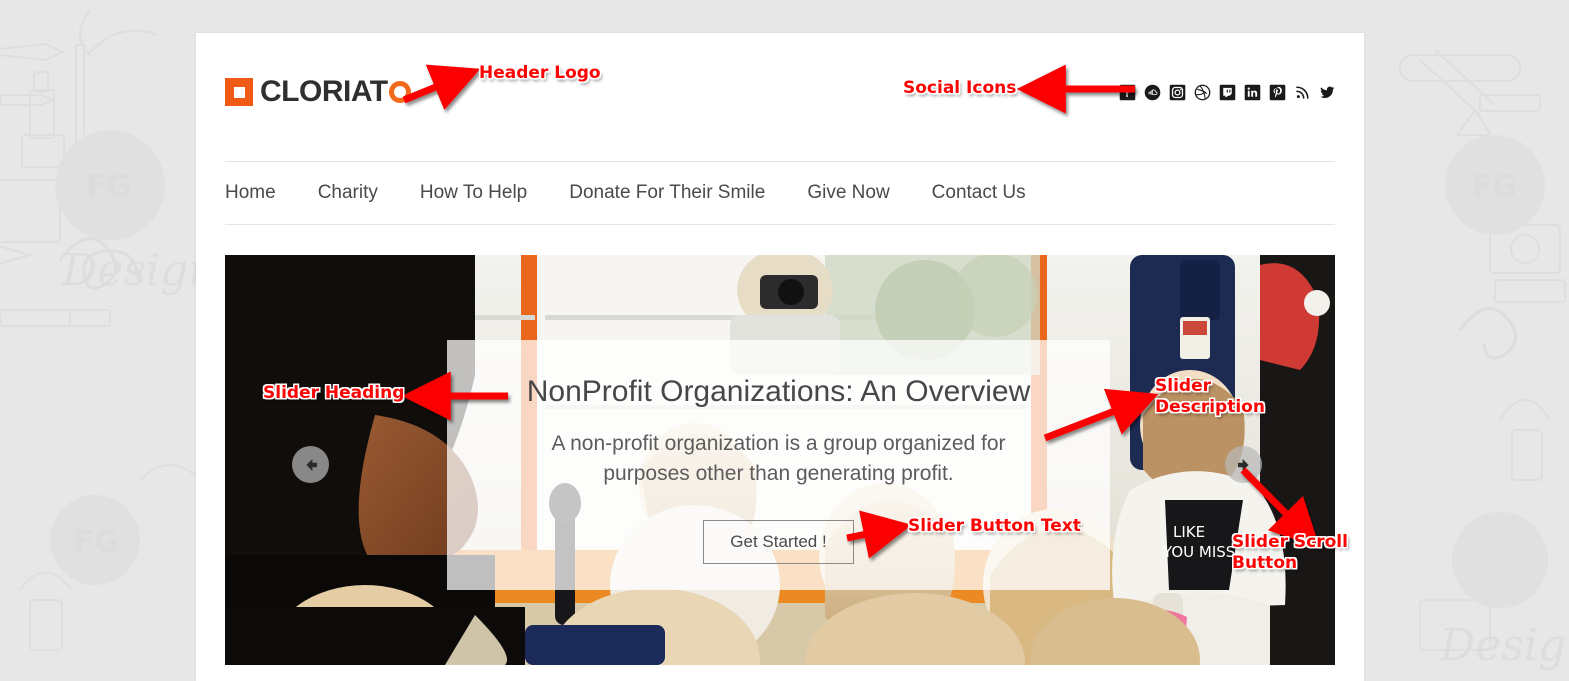 The image size is (1569, 681). I want to click on social-icons-group, so click(1227, 92).